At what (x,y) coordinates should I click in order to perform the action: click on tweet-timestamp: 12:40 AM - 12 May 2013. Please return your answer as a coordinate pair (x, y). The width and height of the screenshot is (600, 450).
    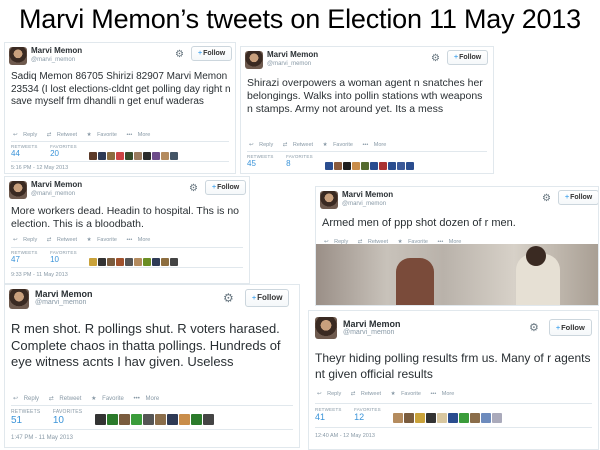
    Looking at the image, I should click on (345, 436).